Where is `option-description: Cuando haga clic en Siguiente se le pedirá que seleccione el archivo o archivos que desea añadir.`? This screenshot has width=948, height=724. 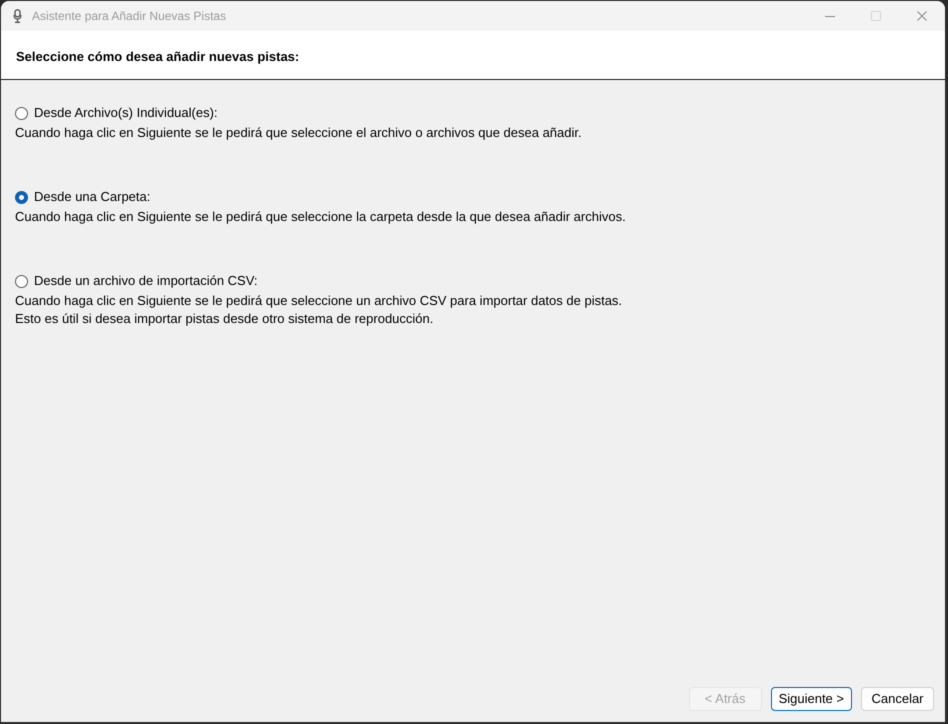 option-description: Cuando haga clic en Siguiente se le pedirá que seleccione el archivo o archivos que desea añadir. is located at coordinates (298, 133).